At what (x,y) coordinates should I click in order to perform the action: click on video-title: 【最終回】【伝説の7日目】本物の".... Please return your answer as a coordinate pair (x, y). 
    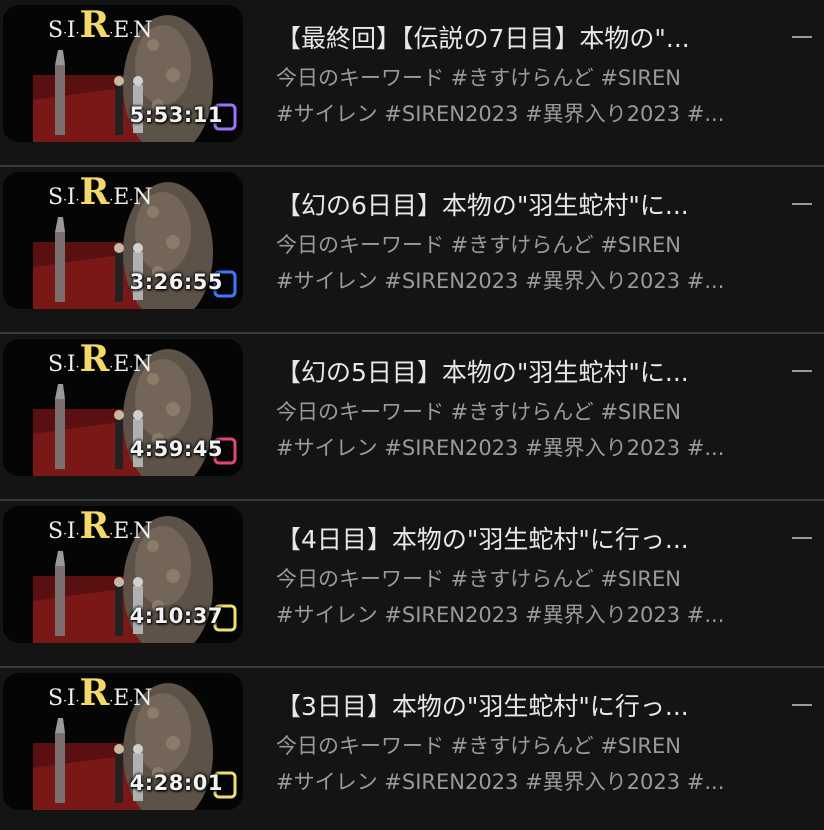
    Looking at the image, I should click on (511, 39).